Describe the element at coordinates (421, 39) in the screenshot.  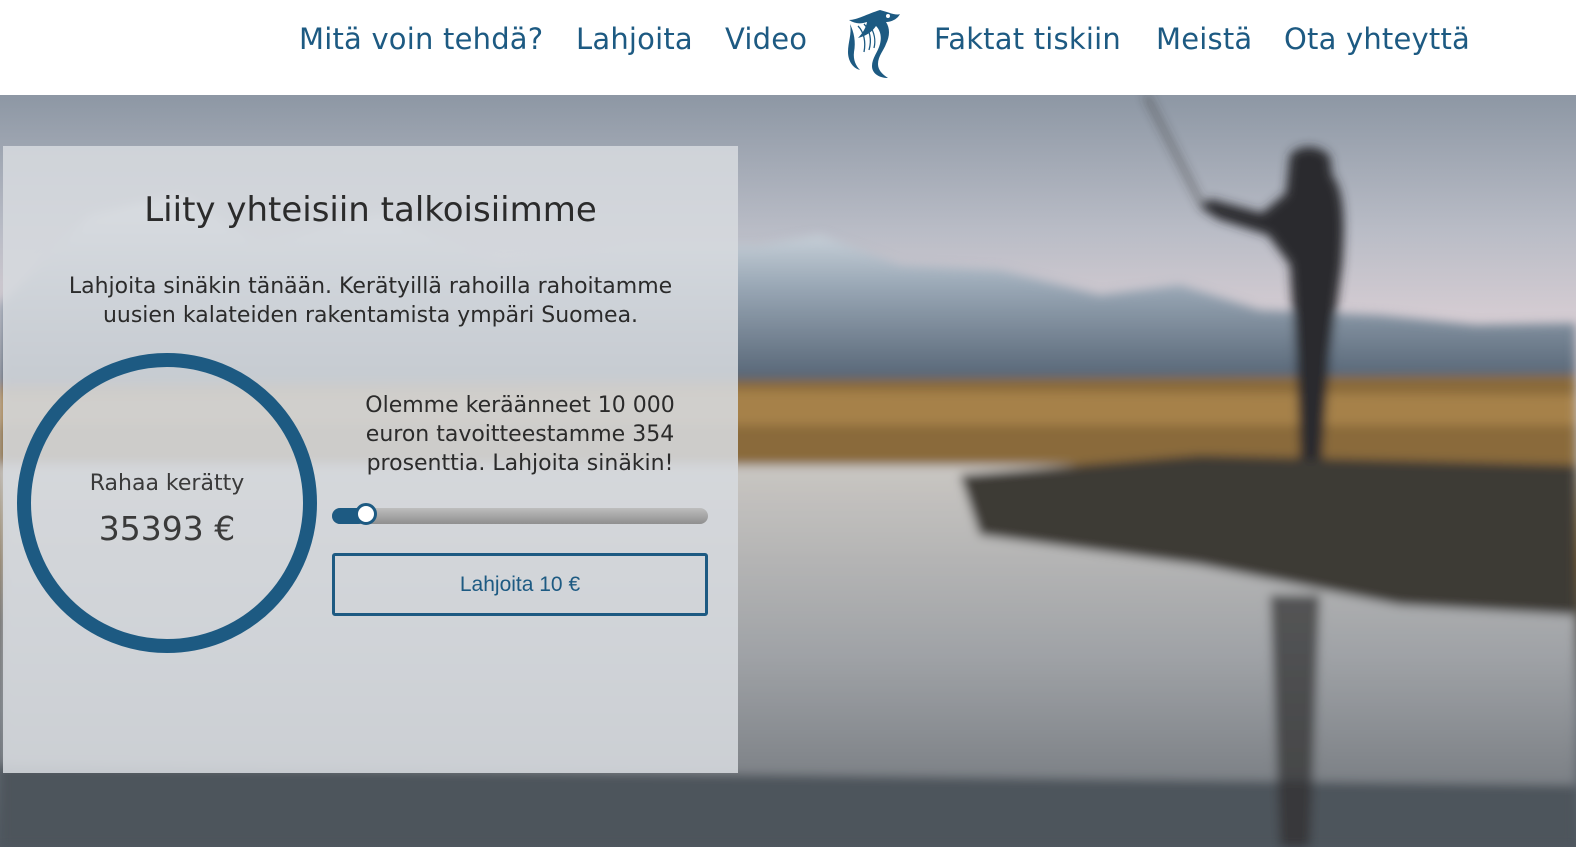
I see `nav-link-what-can-i-do: Mitä voin tehdä?` at that location.